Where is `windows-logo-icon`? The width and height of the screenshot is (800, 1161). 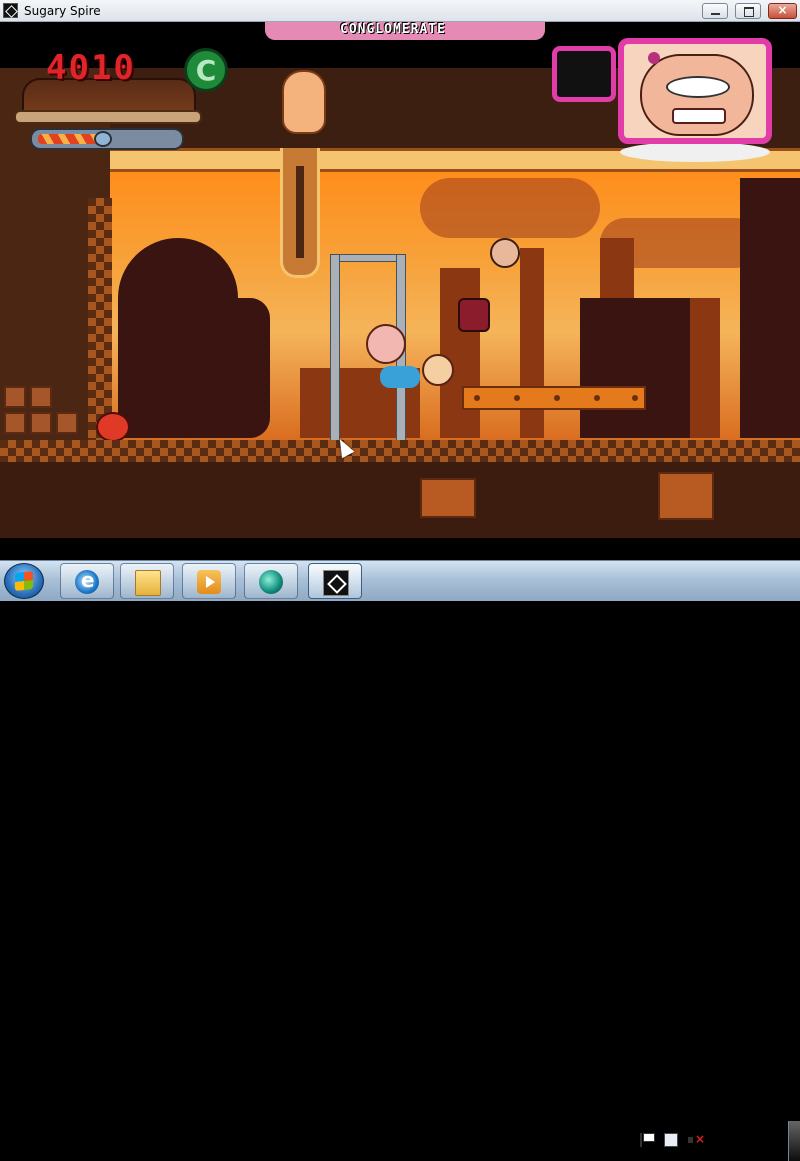
windows-logo-icon is located at coordinates (24, 581).